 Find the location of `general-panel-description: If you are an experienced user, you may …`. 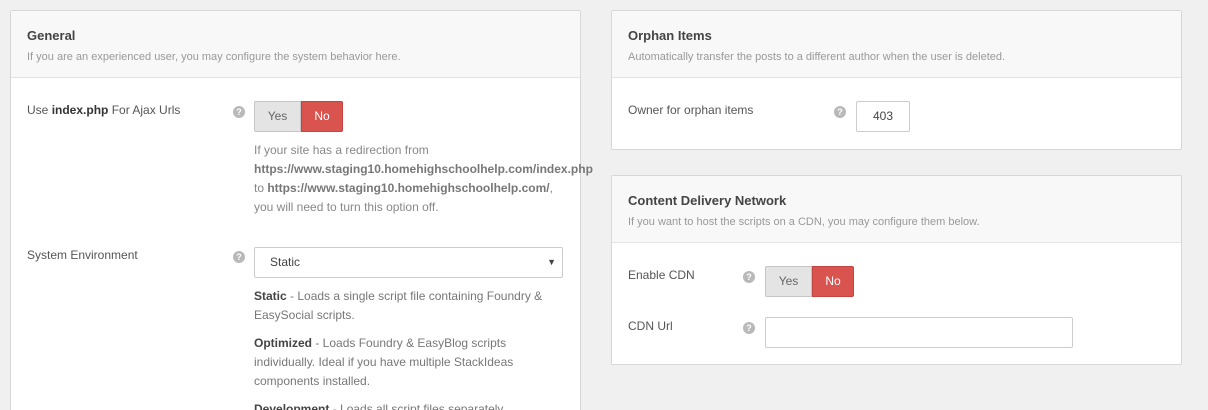

general-panel-description: If you are an experienced user, you may … is located at coordinates (214, 57).